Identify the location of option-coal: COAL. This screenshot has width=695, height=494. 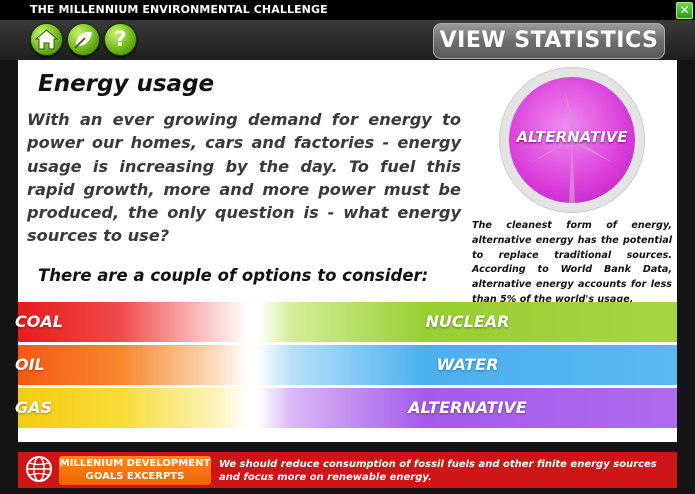
(131, 322).